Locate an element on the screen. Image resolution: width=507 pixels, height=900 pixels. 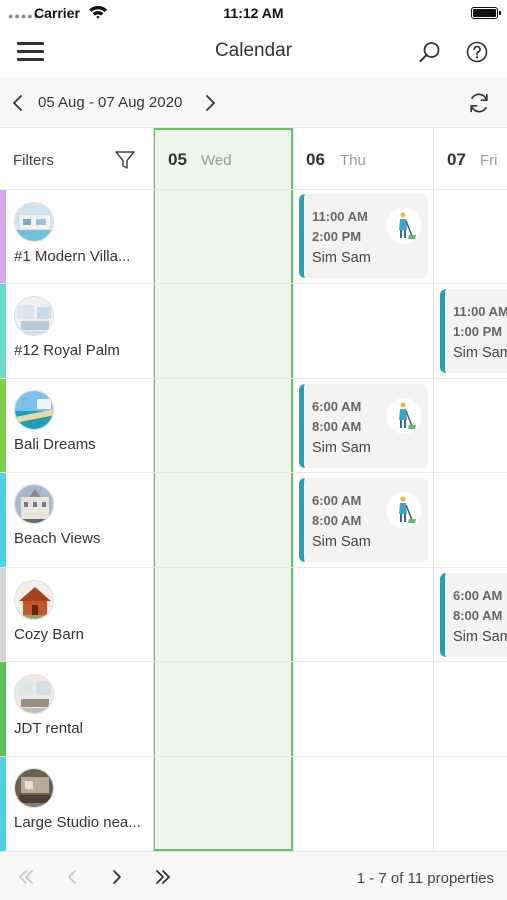
property-name: Cozy Barn is located at coordinates (49, 634).